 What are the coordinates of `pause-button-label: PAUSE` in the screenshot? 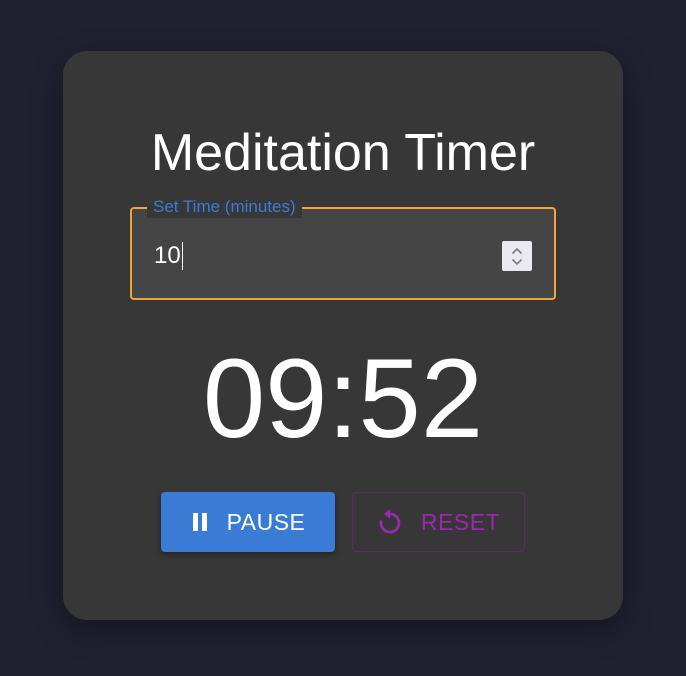 It's located at (266, 521).